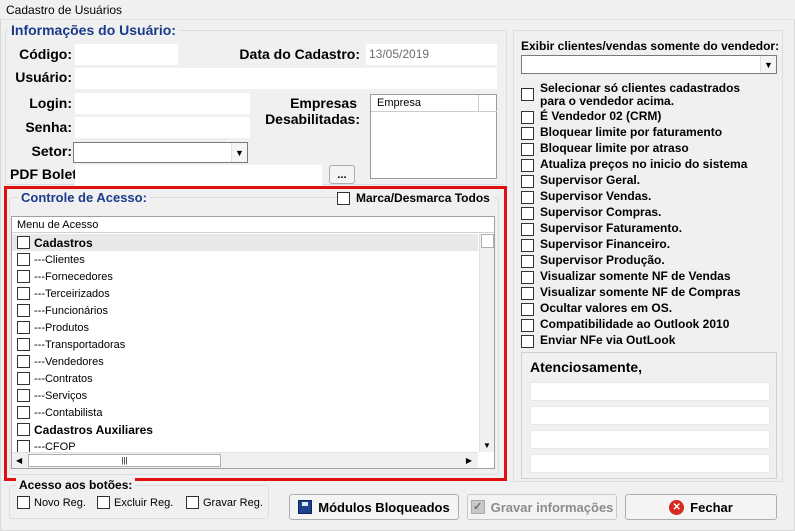  What do you see at coordinates (701, 507) in the screenshot?
I see `fechar-button: ✕ Fechar` at bounding box center [701, 507].